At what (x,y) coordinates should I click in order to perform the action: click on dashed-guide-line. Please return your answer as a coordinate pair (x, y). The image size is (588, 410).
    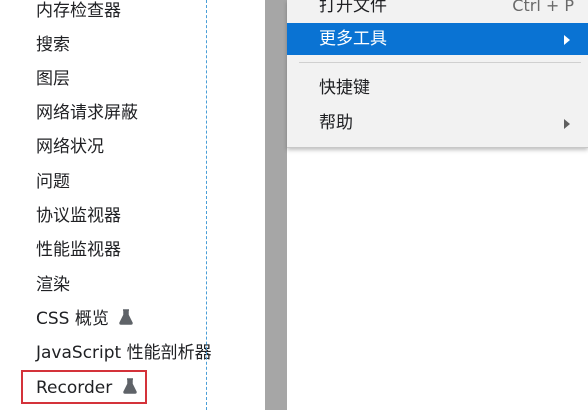
    Looking at the image, I should click on (206, 205).